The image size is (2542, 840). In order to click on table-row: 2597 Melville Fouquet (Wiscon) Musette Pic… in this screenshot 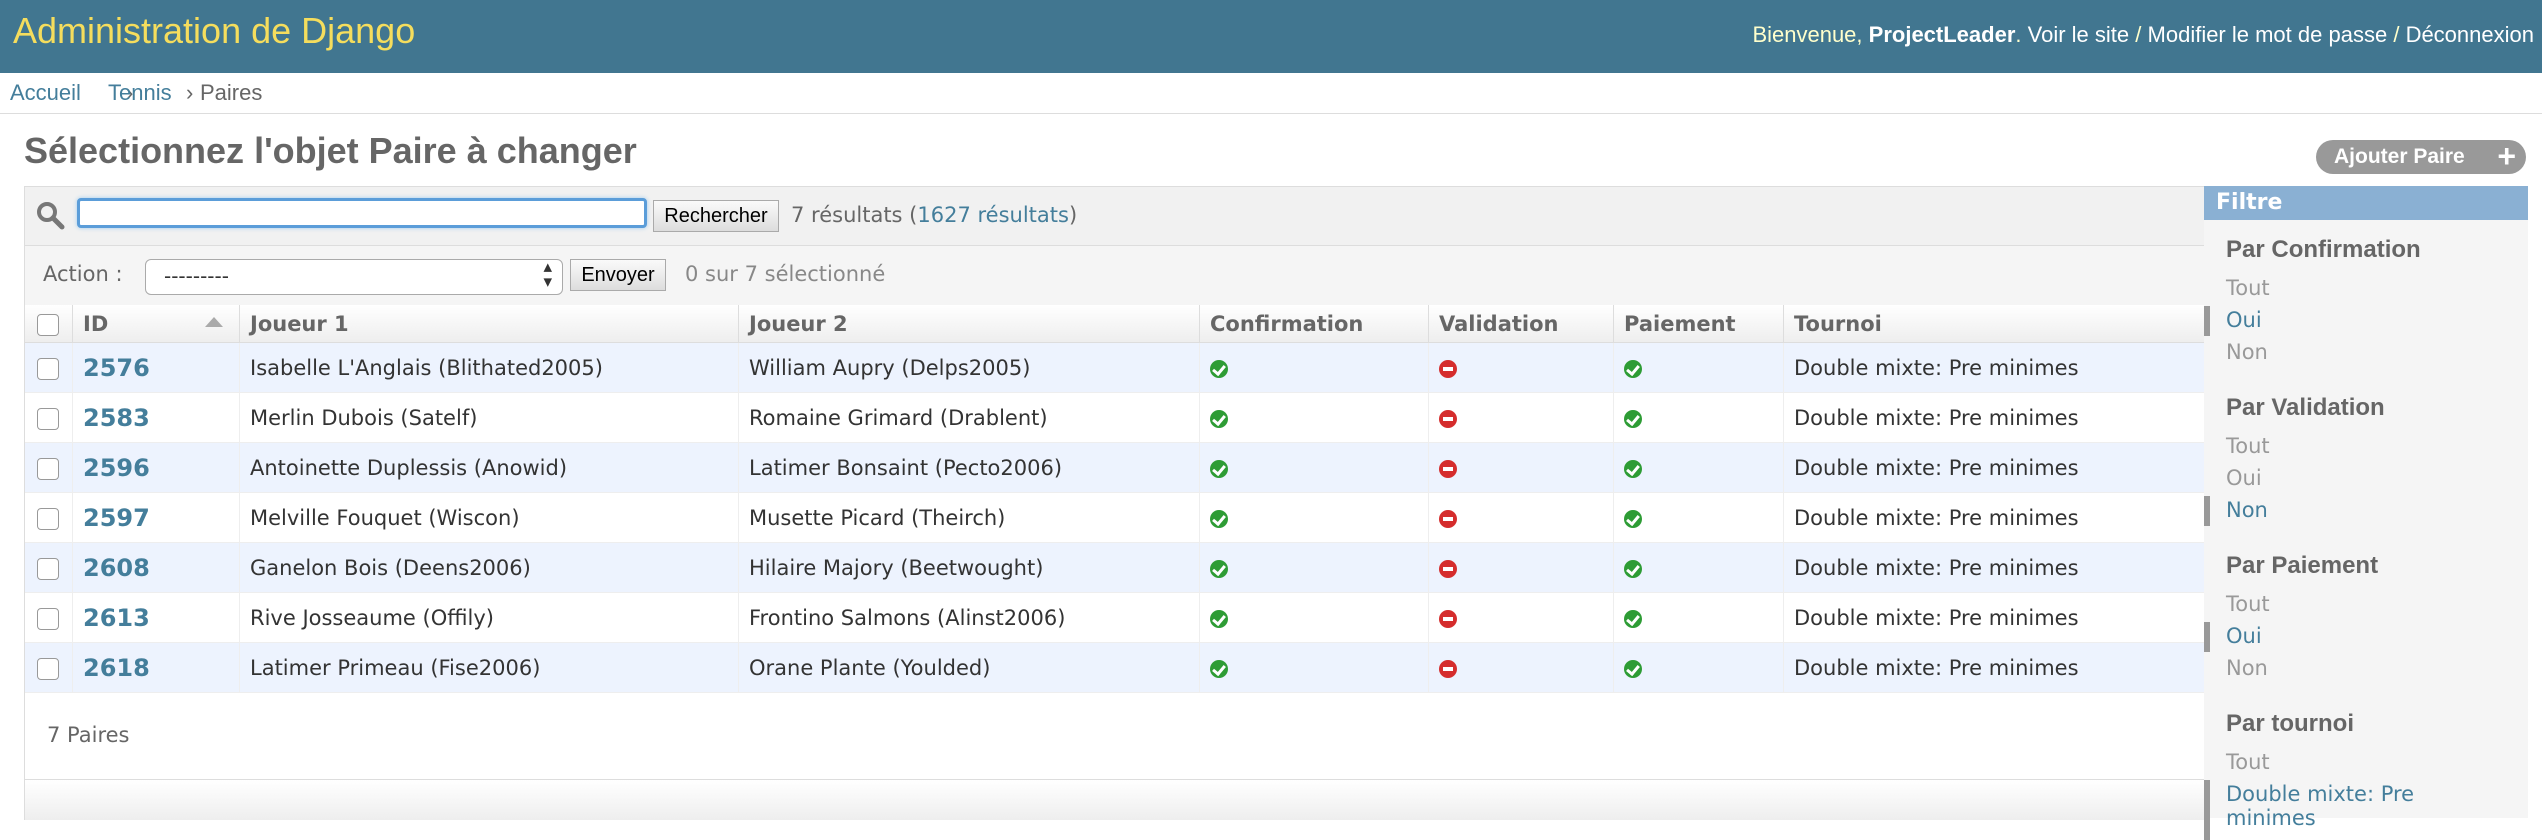, I will do `click(1115, 517)`.